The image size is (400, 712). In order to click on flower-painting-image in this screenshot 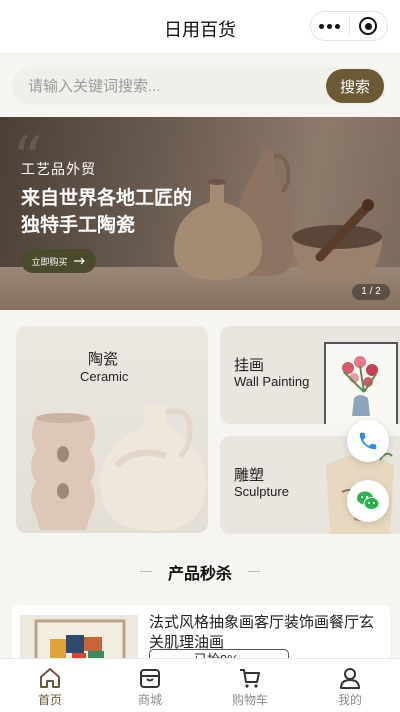, I will do `click(361, 383)`.